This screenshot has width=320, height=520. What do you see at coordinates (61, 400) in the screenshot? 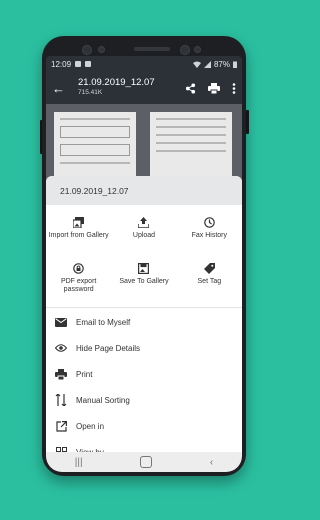
I see `sort-icon` at bounding box center [61, 400].